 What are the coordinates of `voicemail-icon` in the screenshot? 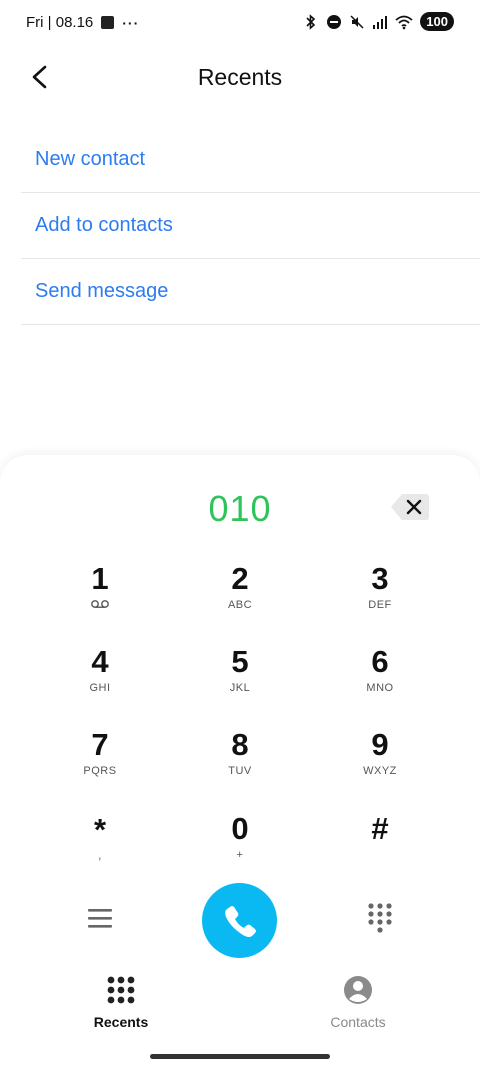 It's located at (100, 605).